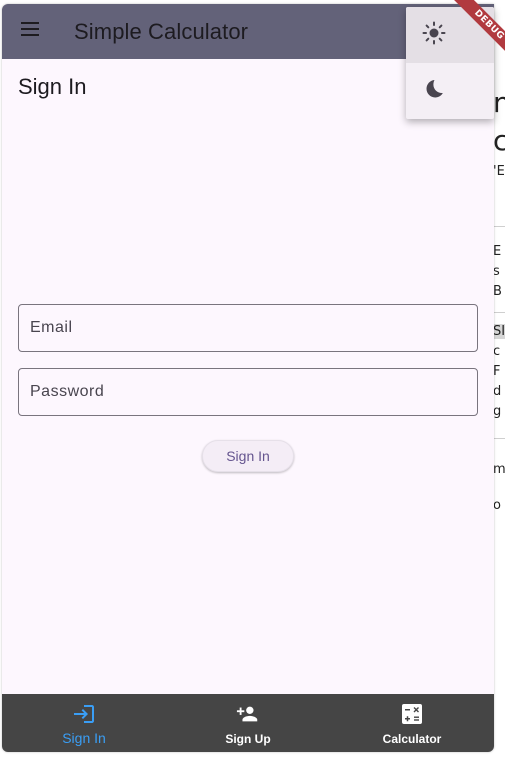 Image resolution: width=505 pixels, height=757 pixels. What do you see at coordinates (52, 86) in the screenshot?
I see `page-title: Sign In` at bounding box center [52, 86].